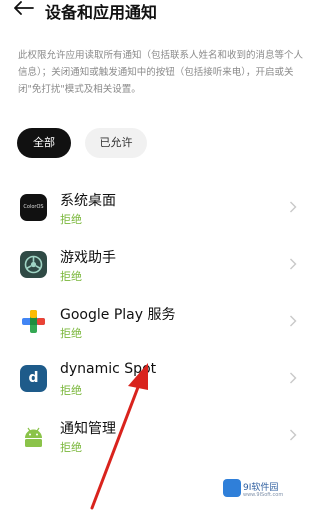 The height and width of the screenshot is (515, 320). Describe the element at coordinates (24, 8) in the screenshot. I see `arrow-left-icon` at that location.